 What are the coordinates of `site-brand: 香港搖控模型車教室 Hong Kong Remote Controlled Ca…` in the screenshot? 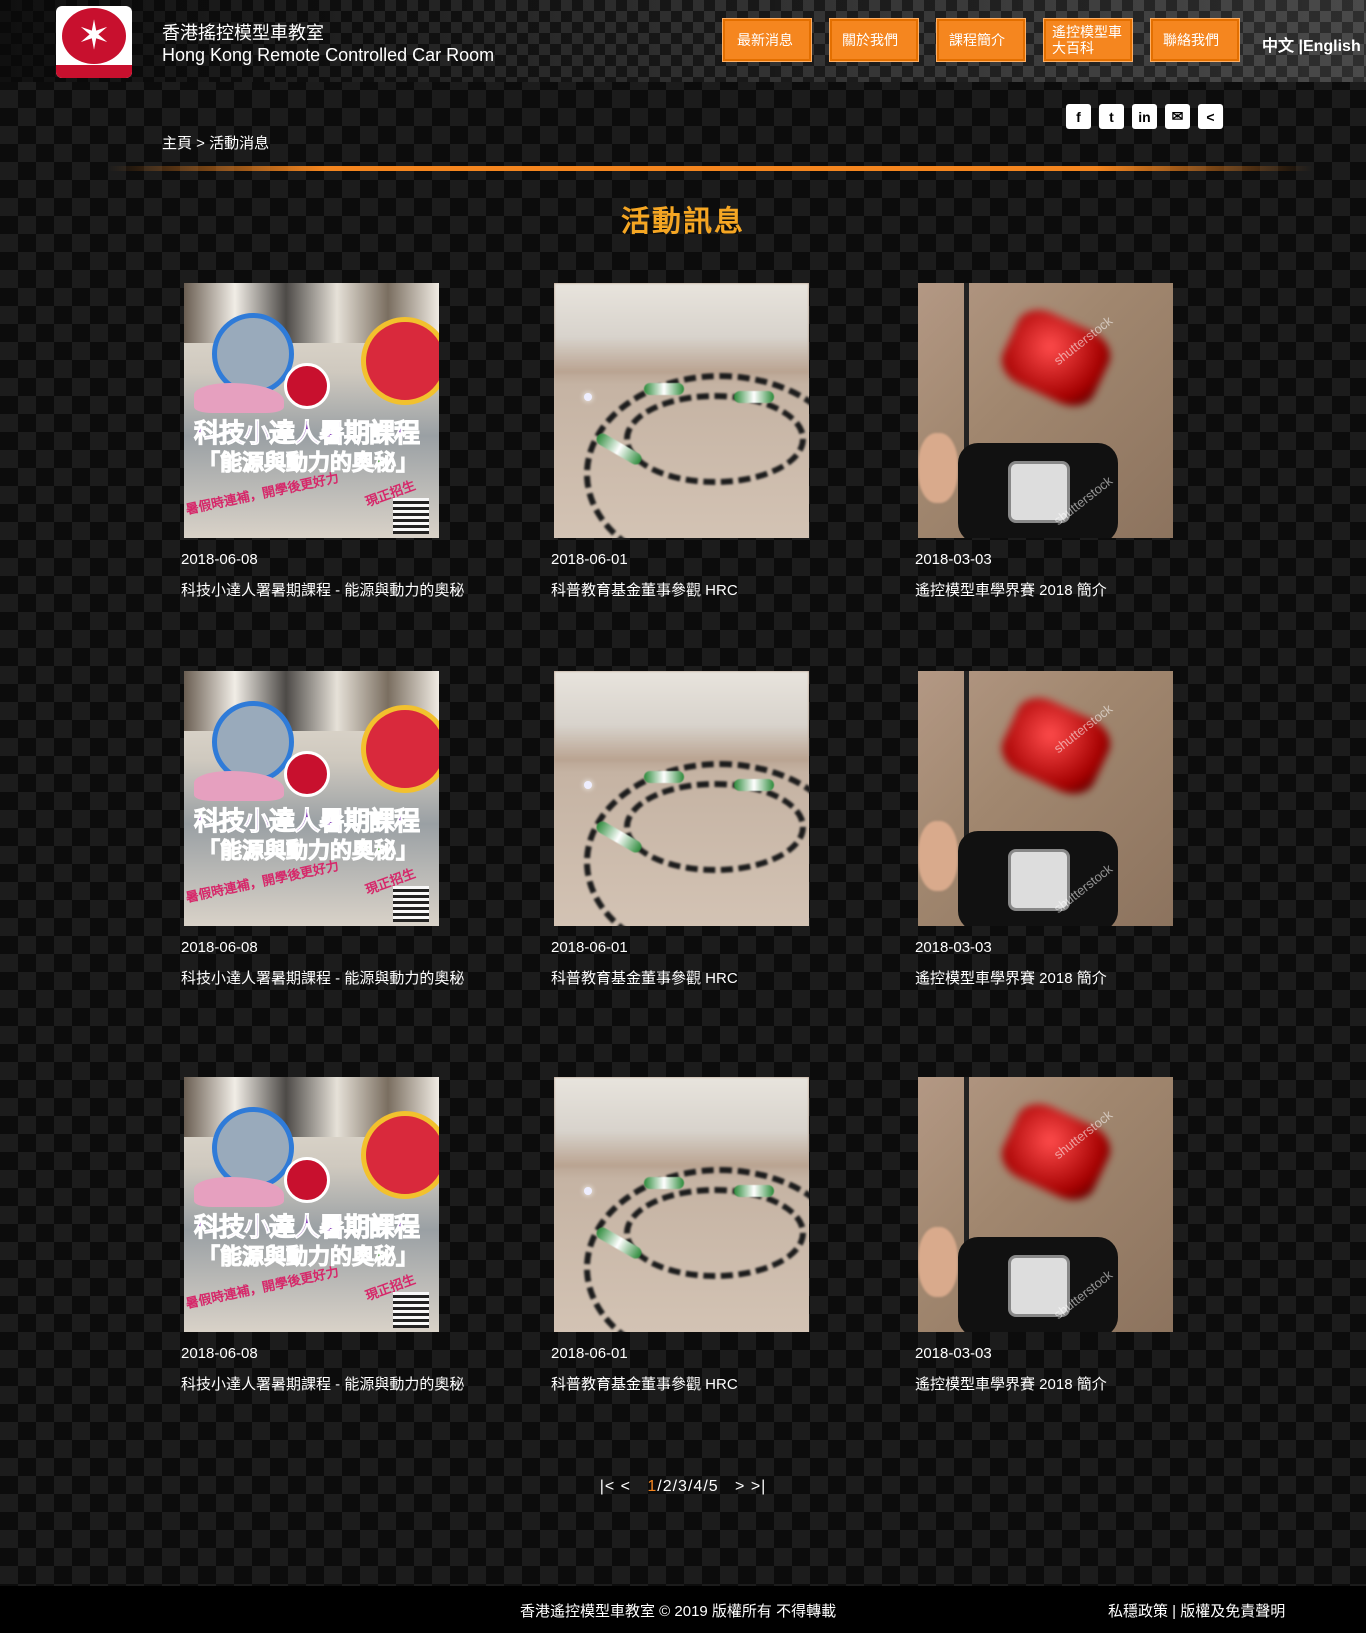 It's located at (328, 44).